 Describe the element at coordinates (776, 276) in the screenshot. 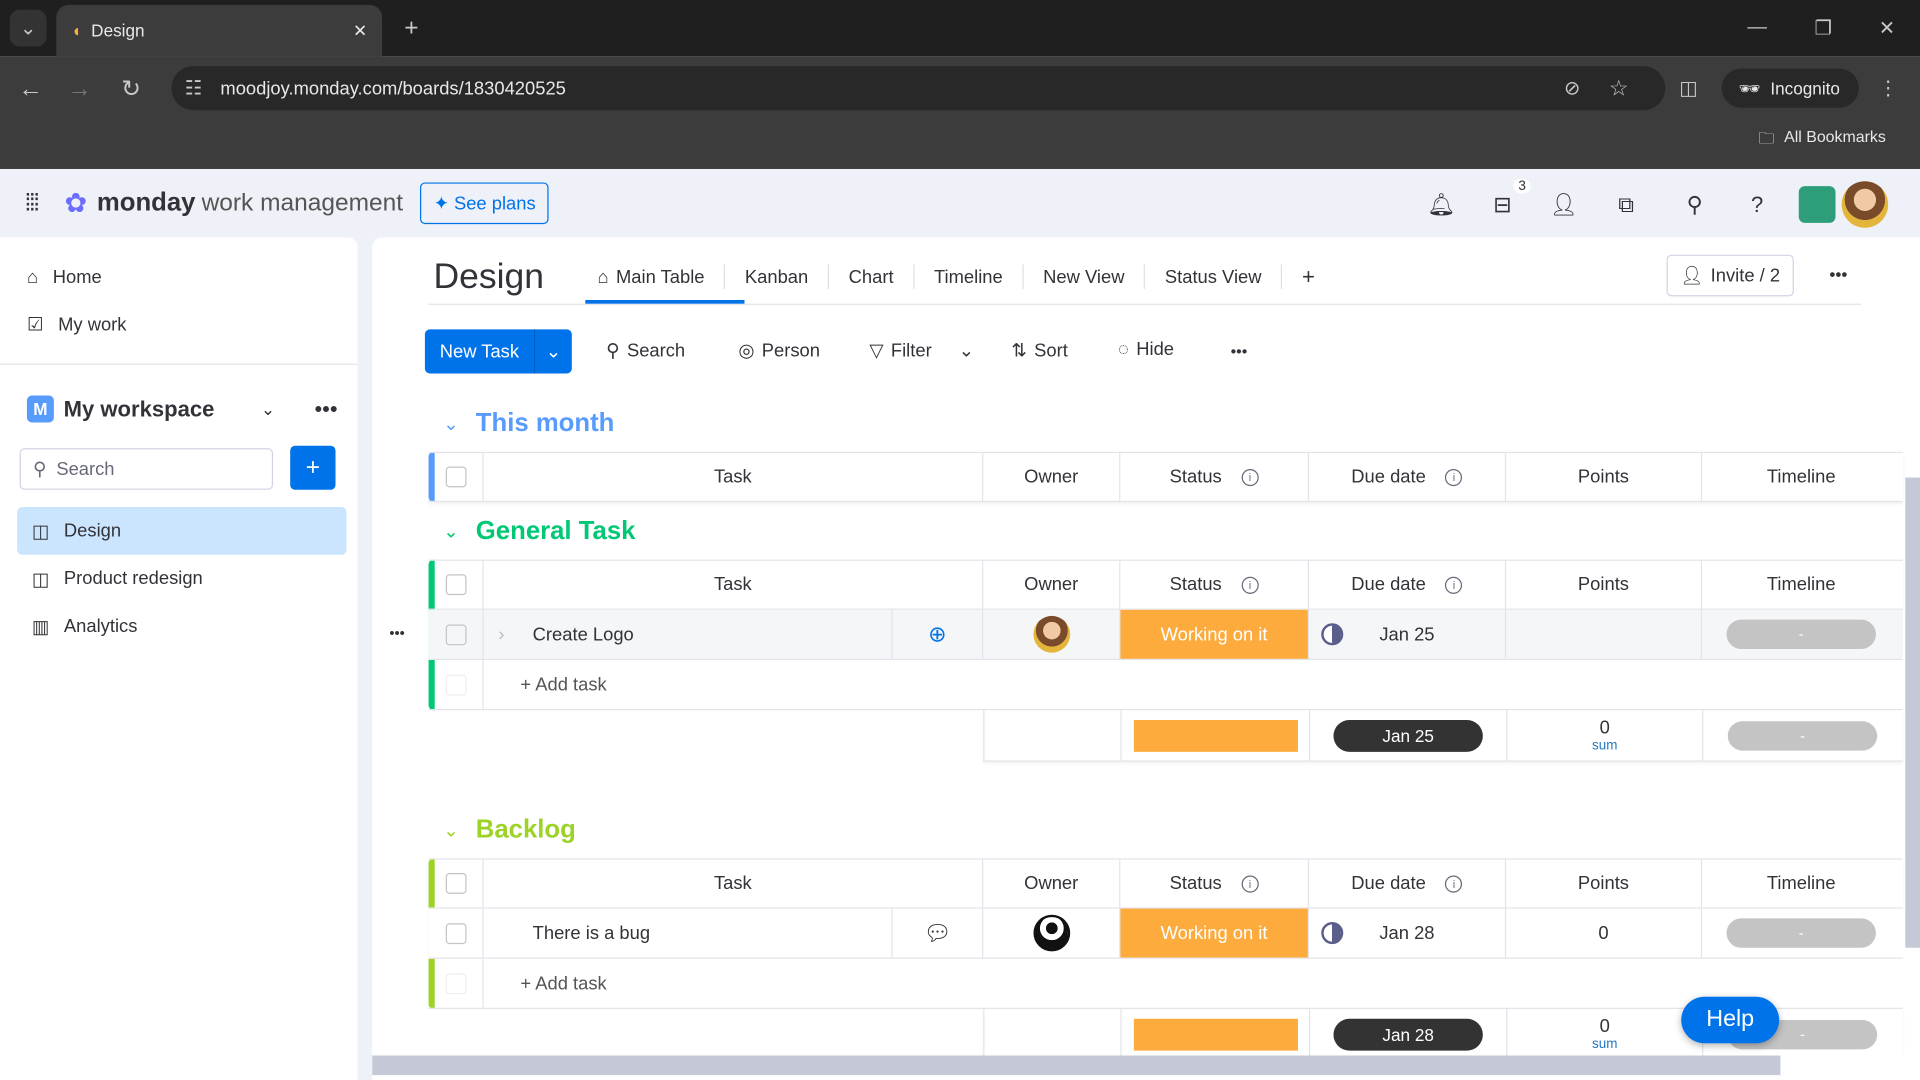

I see `view-tab: Kanban` at that location.